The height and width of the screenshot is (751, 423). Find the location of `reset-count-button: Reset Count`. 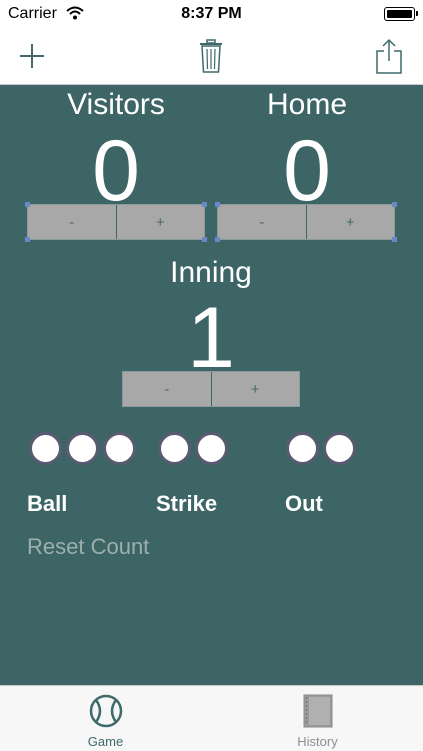

reset-count-button: Reset Count is located at coordinates (88, 547).